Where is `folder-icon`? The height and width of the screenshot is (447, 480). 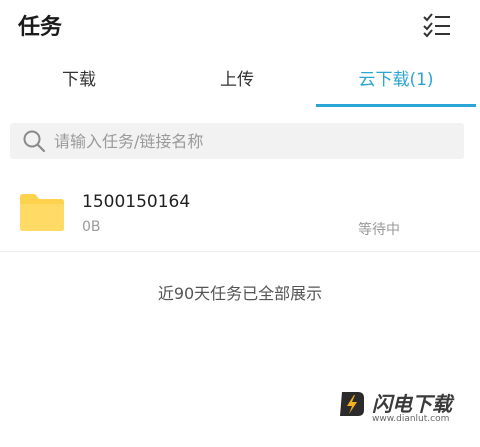
folder-icon is located at coordinates (42, 212).